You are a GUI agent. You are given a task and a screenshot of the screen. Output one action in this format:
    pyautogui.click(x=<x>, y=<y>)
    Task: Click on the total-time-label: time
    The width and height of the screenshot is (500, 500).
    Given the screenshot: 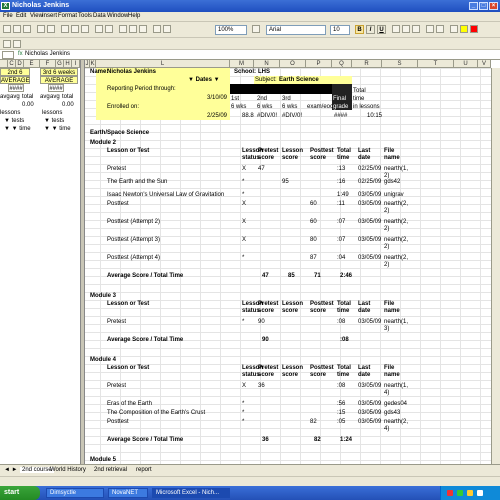 What is the action you would take?
    pyautogui.click(x=359, y=99)
    